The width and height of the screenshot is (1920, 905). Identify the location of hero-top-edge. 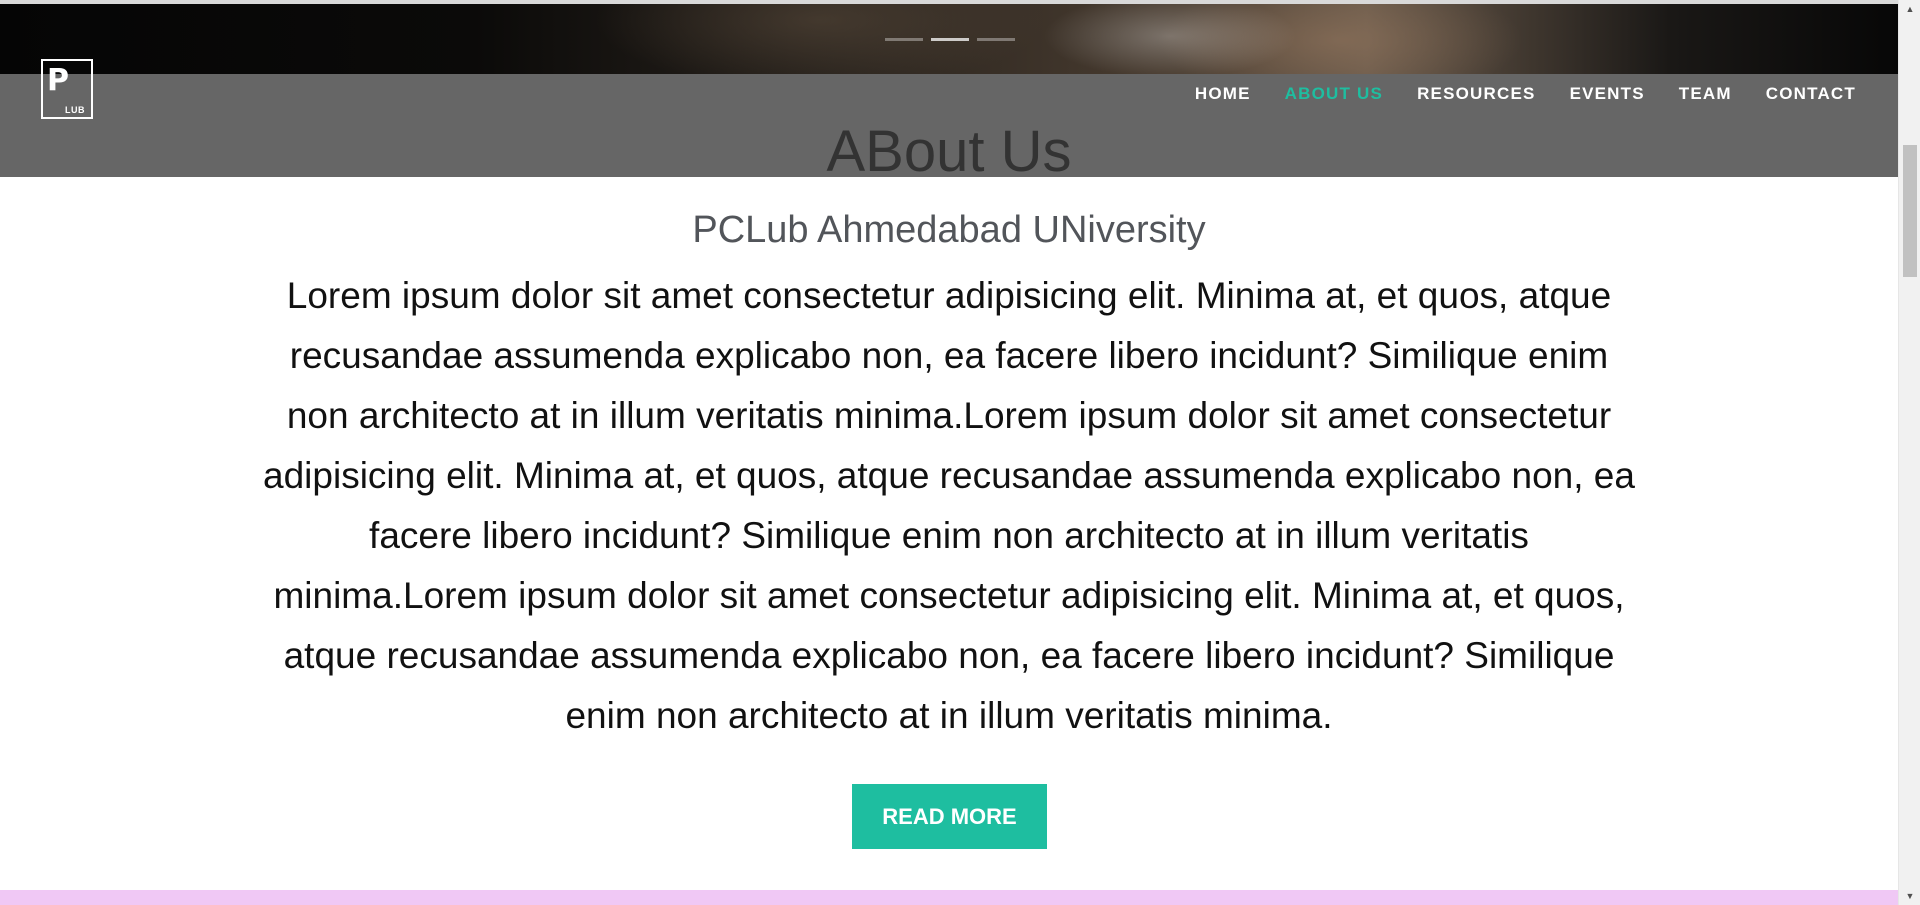
(949, 2).